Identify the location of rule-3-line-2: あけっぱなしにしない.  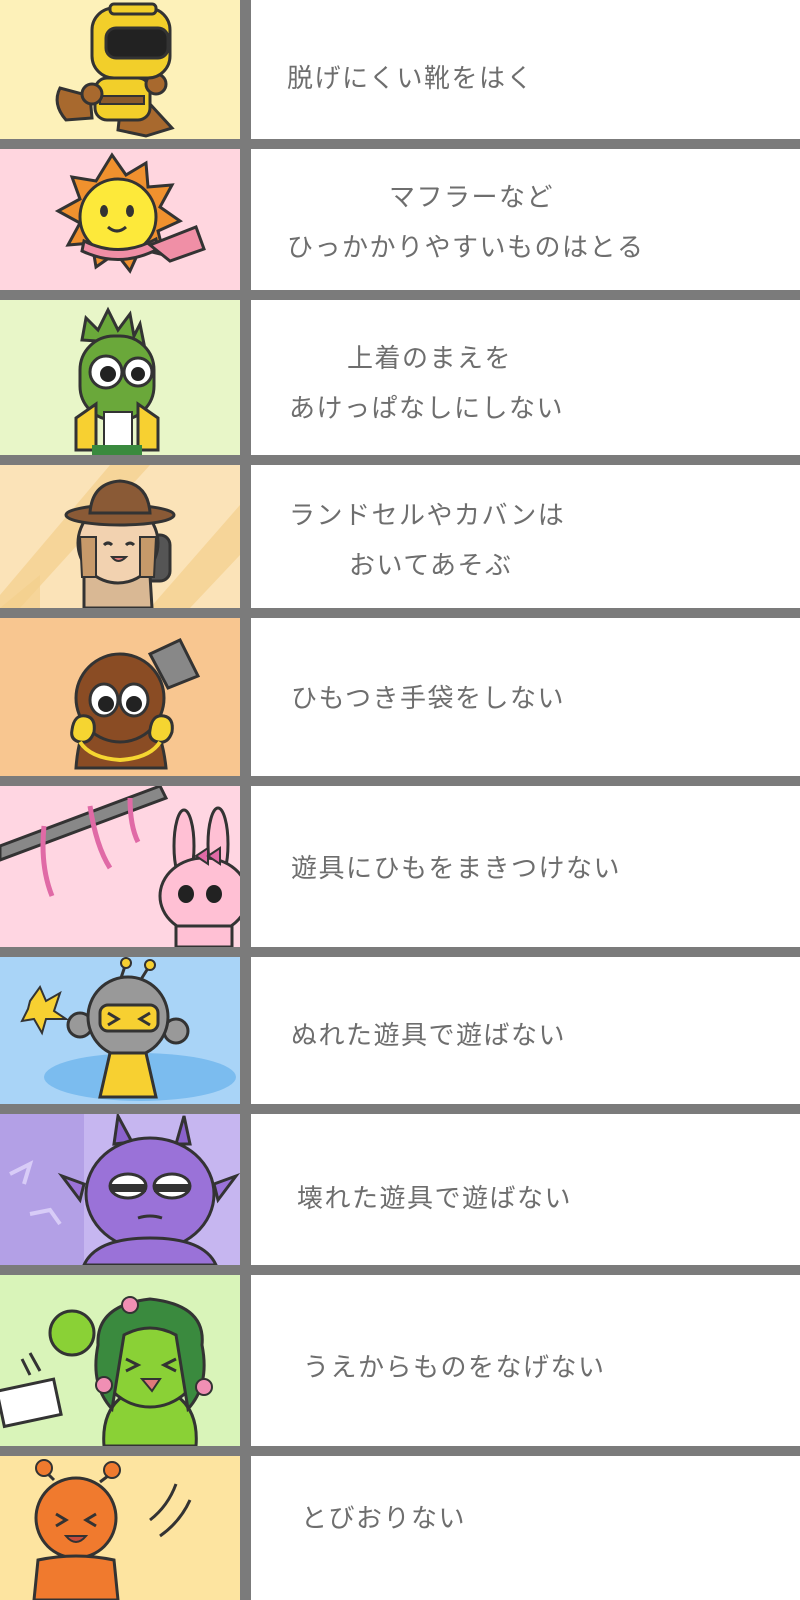
(427, 409).